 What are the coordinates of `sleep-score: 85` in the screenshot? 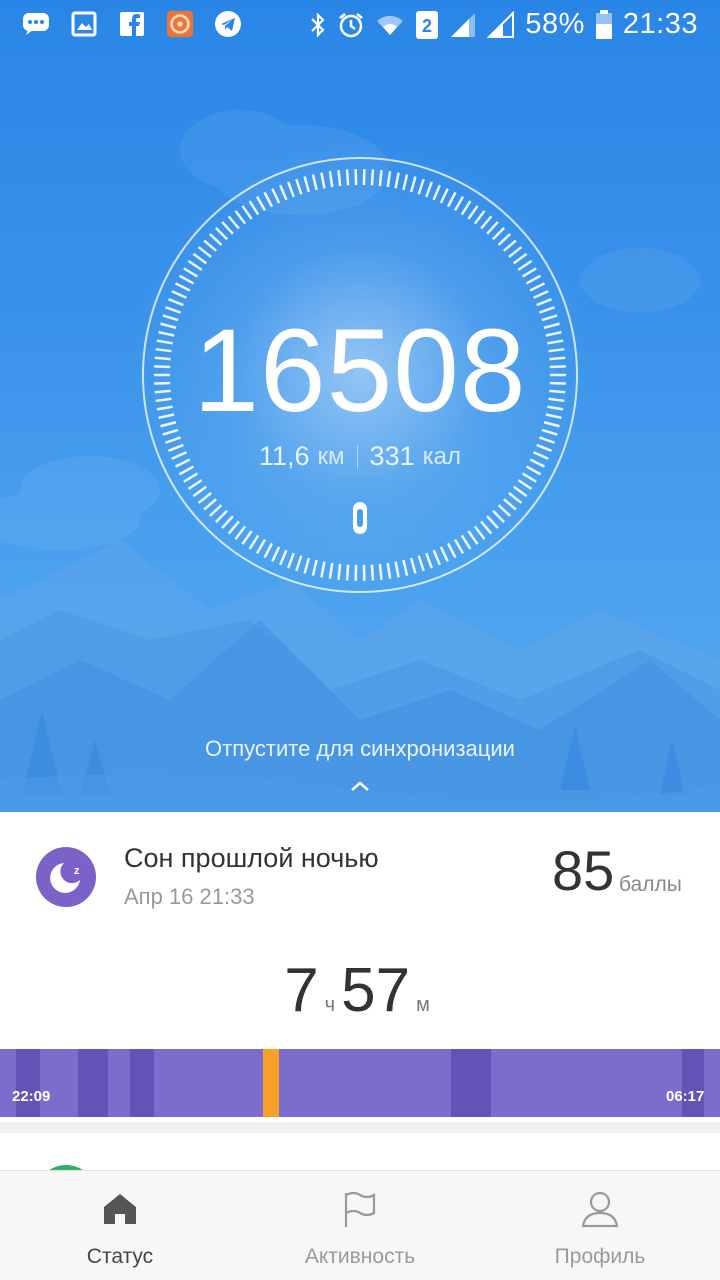 It's located at (583, 870).